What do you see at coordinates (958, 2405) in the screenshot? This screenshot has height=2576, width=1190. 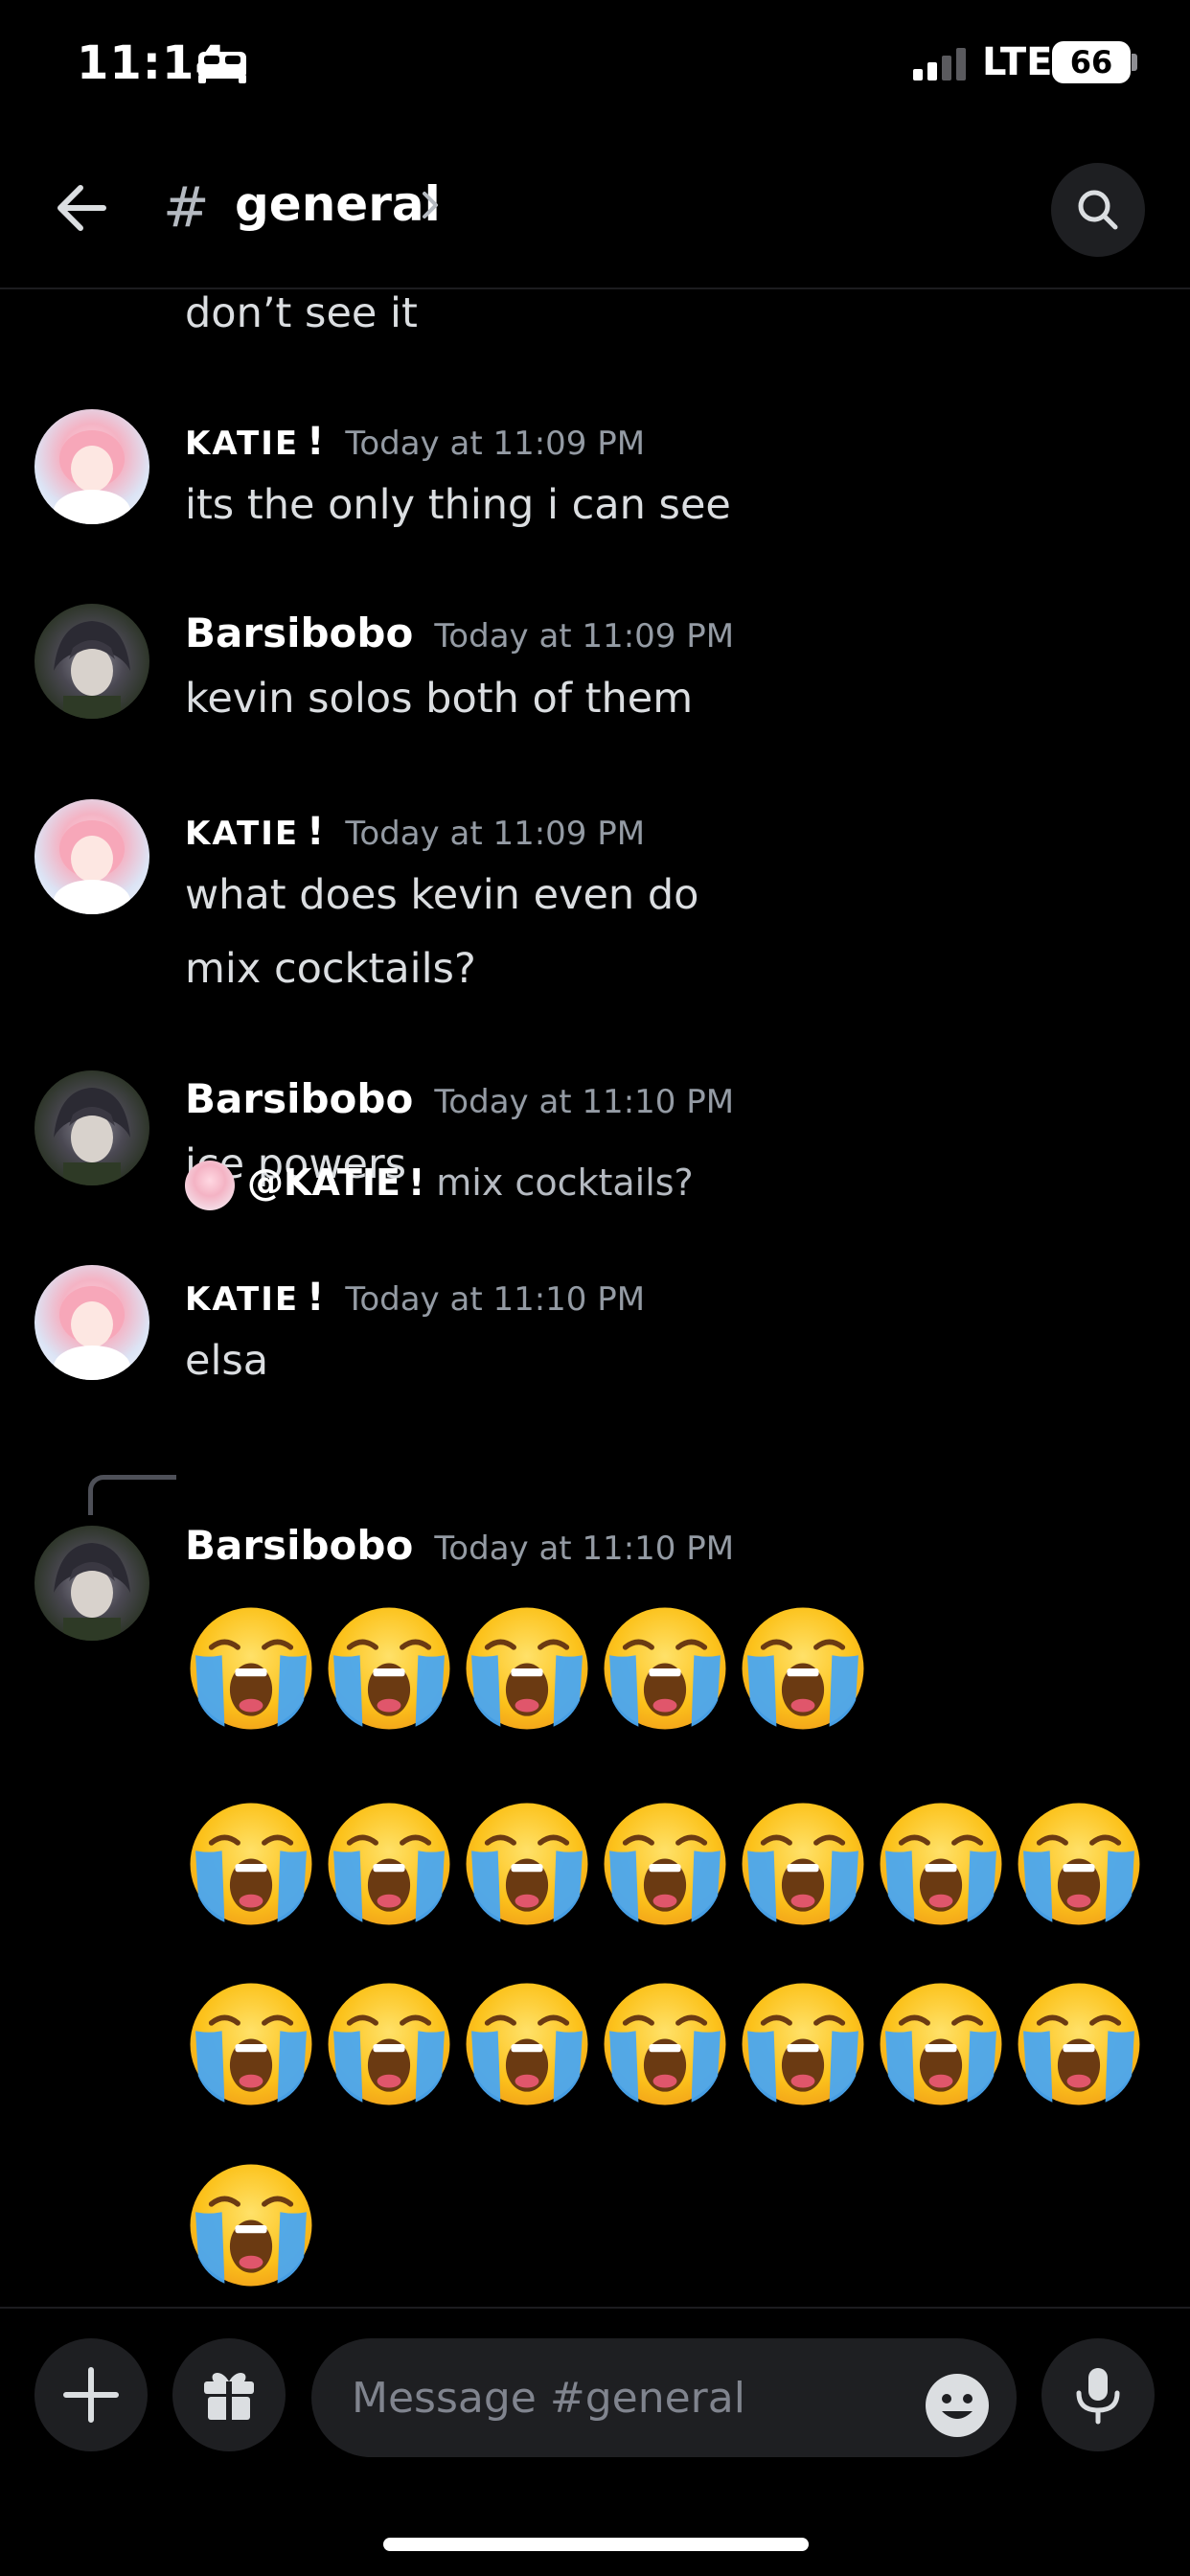 I see `smiley-icon` at bounding box center [958, 2405].